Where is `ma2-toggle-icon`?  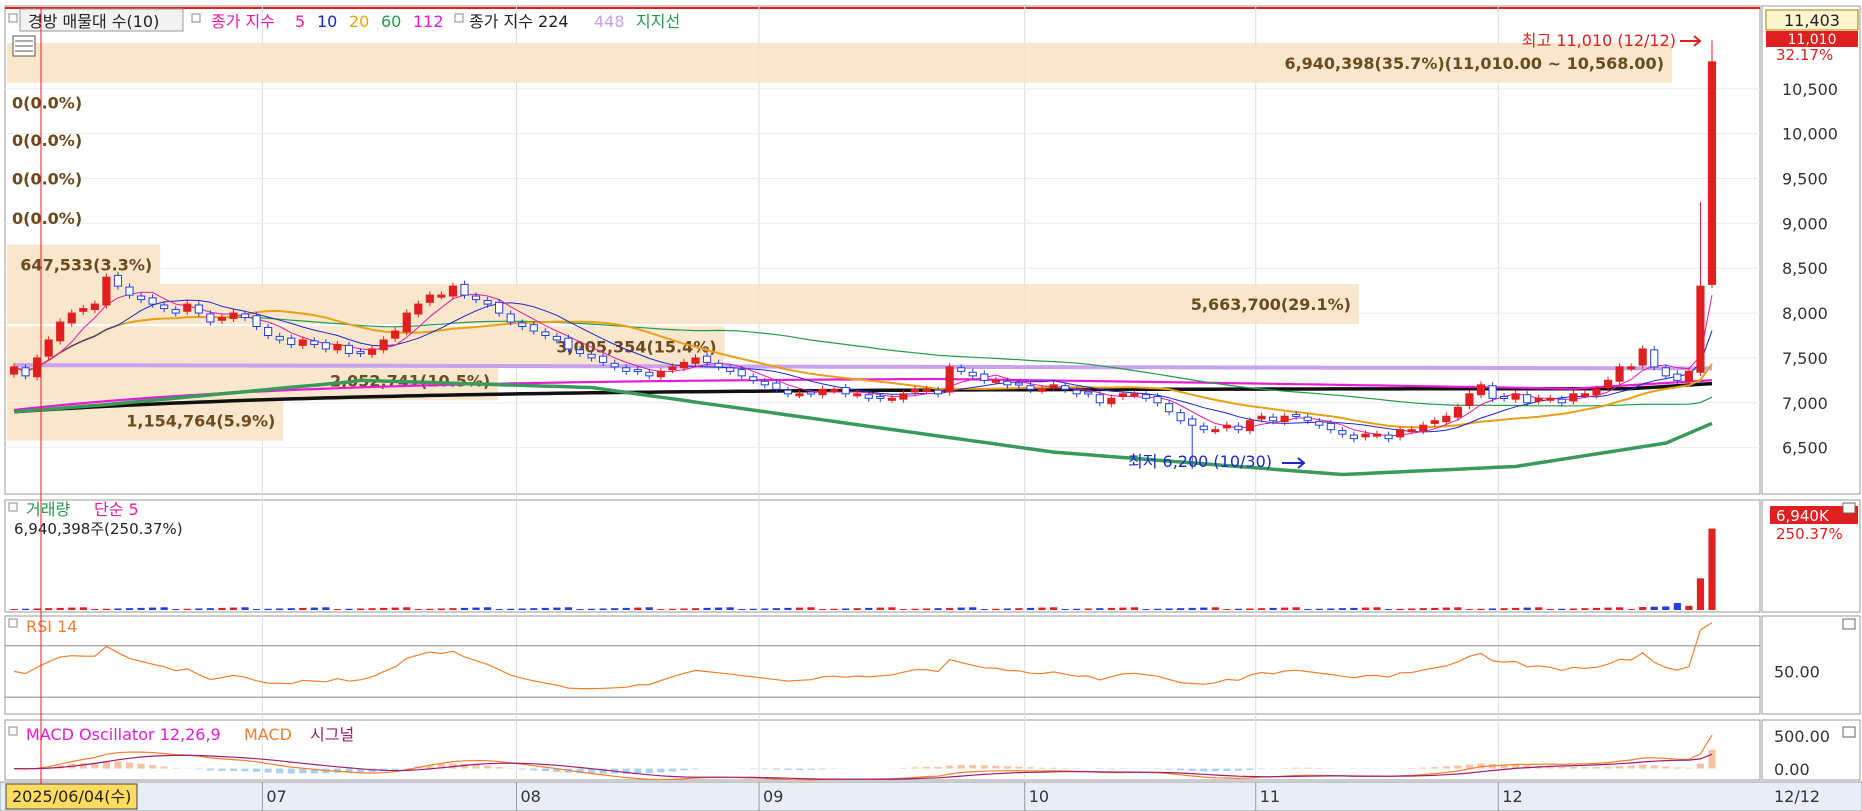
ma2-toggle-icon is located at coordinates (459, 18).